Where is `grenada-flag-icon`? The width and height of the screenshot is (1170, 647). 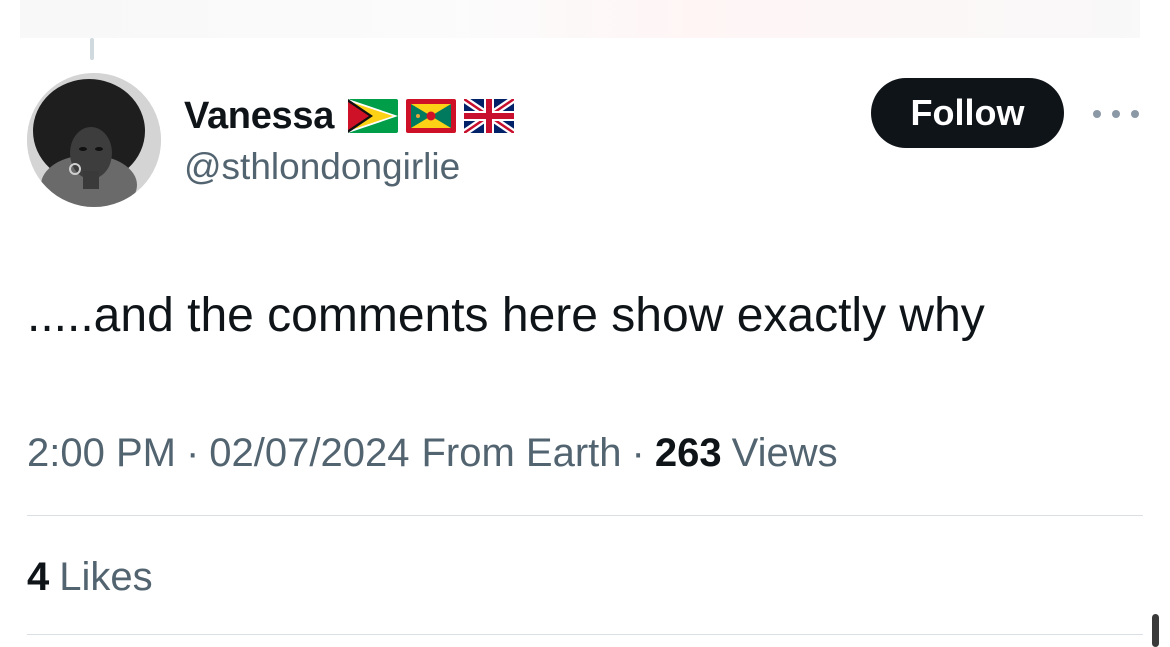
grenada-flag-icon is located at coordinates (431, 116).